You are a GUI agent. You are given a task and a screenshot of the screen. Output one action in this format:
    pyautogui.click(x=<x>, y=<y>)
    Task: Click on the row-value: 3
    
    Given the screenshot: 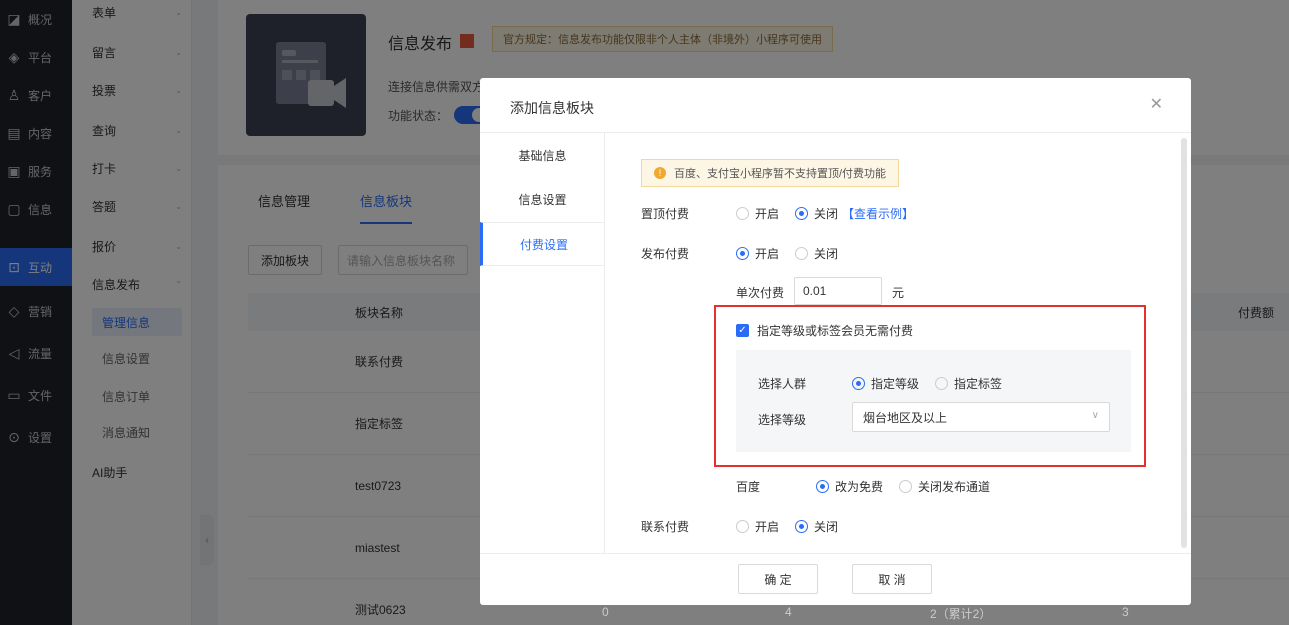 What is the action you would take?
    pyautogui.click(x=1125, y=612)
    